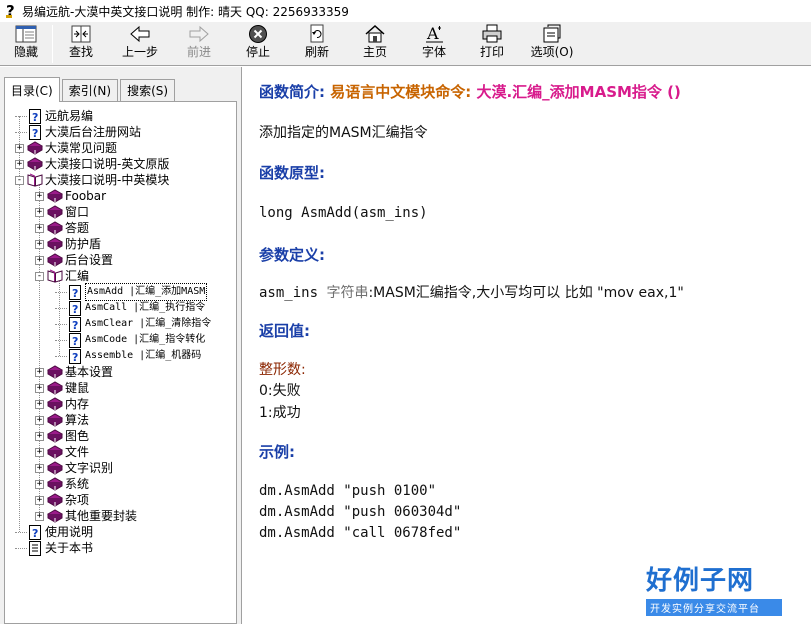 The image size is (811, 624). What do you see at coordinates (74, 468) in the screenshot?
I see `tree-item: + 文字识别` at bounding box center [74, 468].